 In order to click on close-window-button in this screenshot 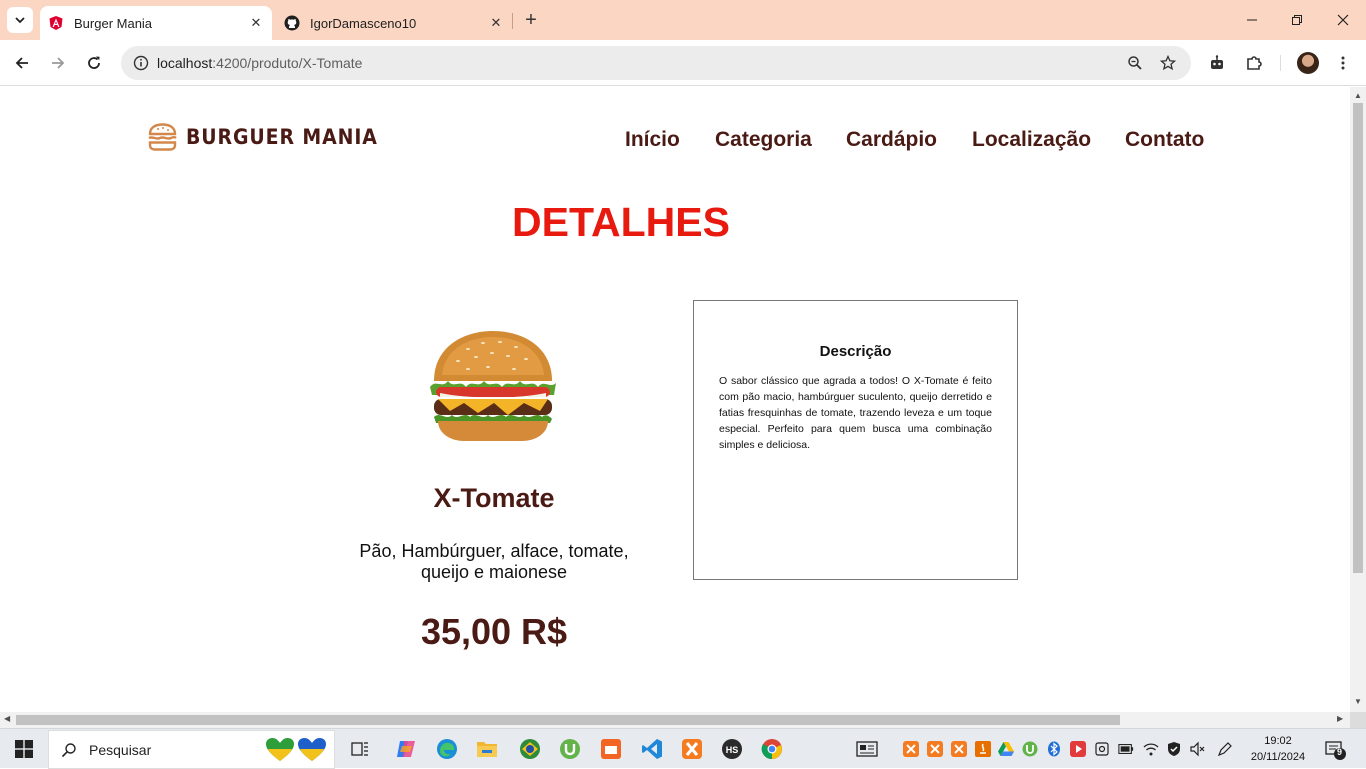, I will do `click(1343, 20)`.